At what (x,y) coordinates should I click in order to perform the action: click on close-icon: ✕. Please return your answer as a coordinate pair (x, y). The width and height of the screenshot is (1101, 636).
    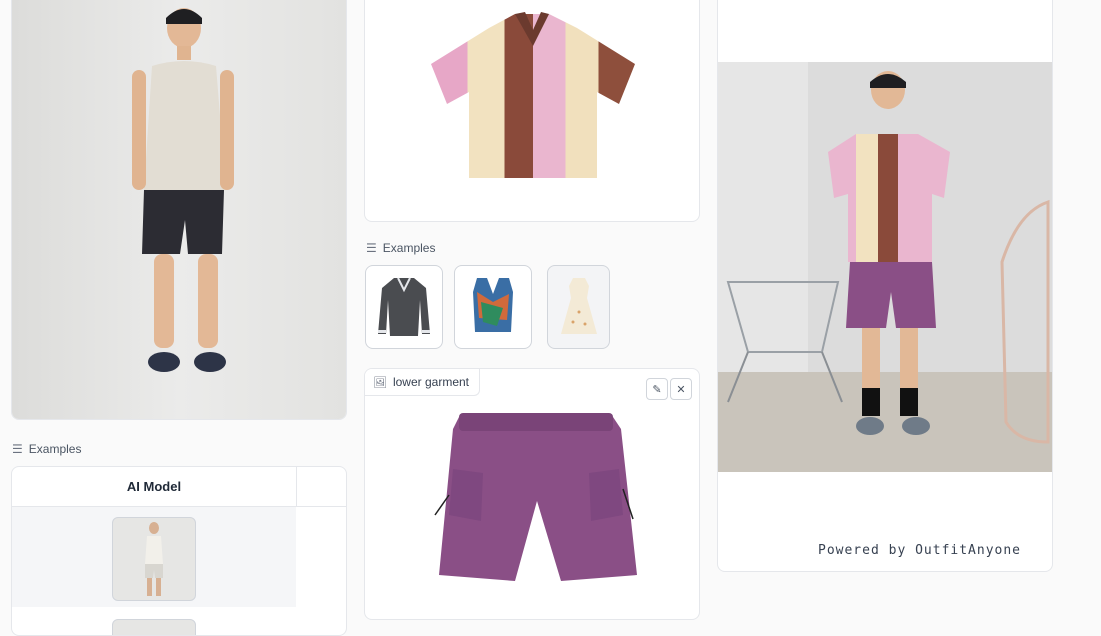
    Looking at the image, I should click on (681, 389).